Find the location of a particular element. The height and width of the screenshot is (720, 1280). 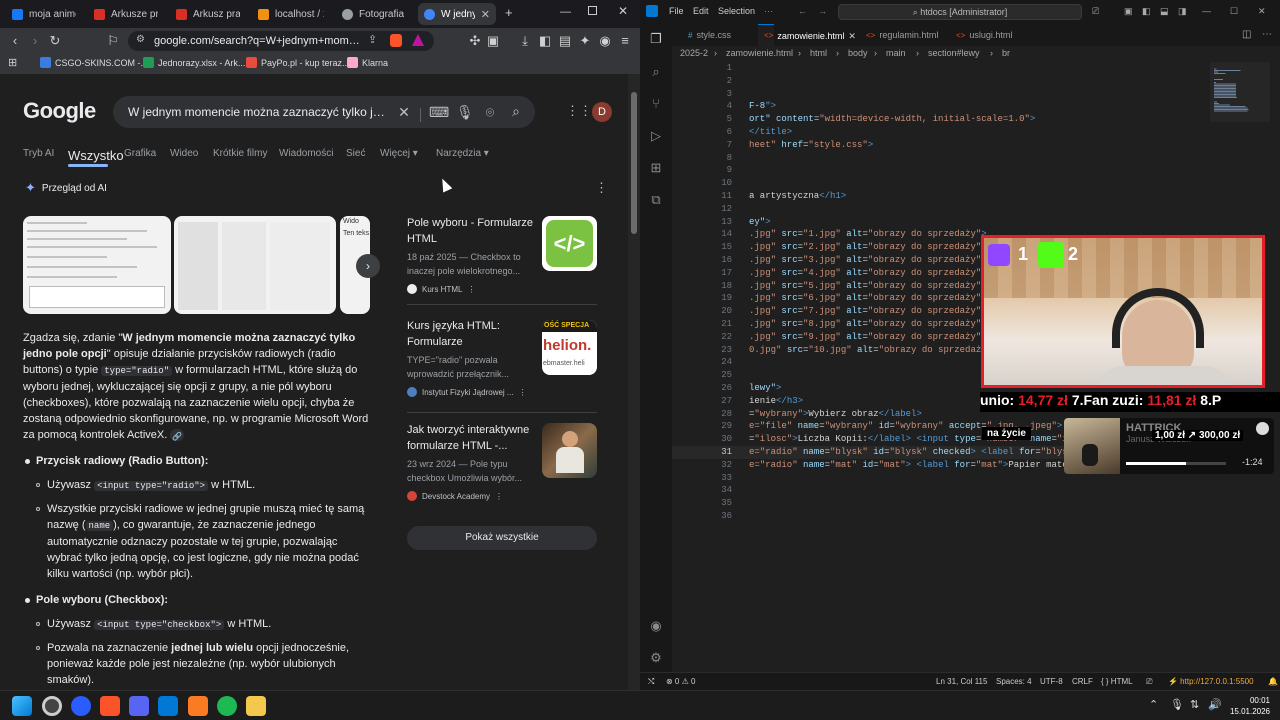

source-control-icon: ⑂ is located at coordinates (656, 104).